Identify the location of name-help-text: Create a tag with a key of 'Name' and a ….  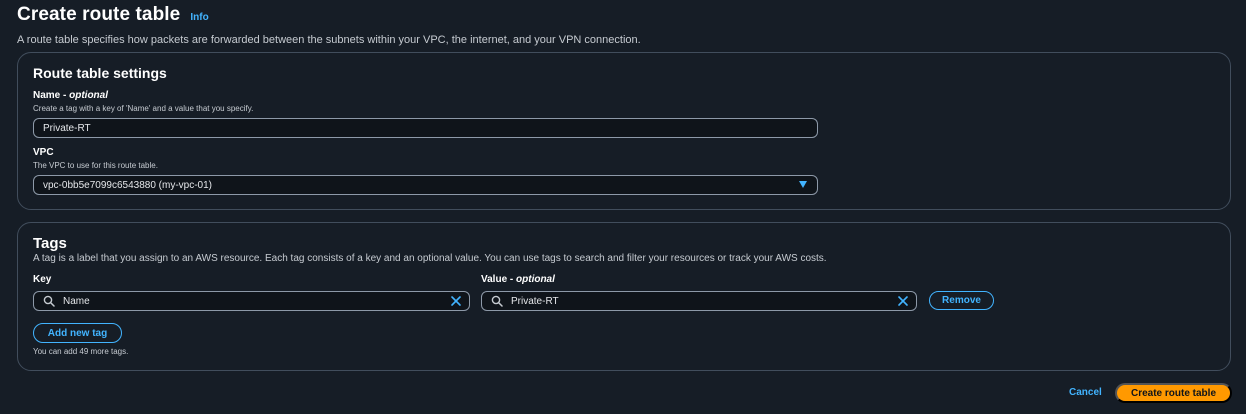
(143, 108).